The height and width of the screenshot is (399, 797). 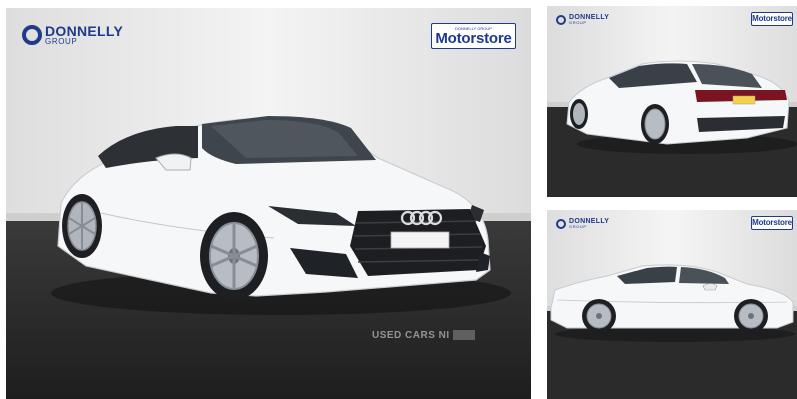 I want to click on thumbnail-side-view: DONNELLY GROUP Motorstore, so click(x=672, y=304).